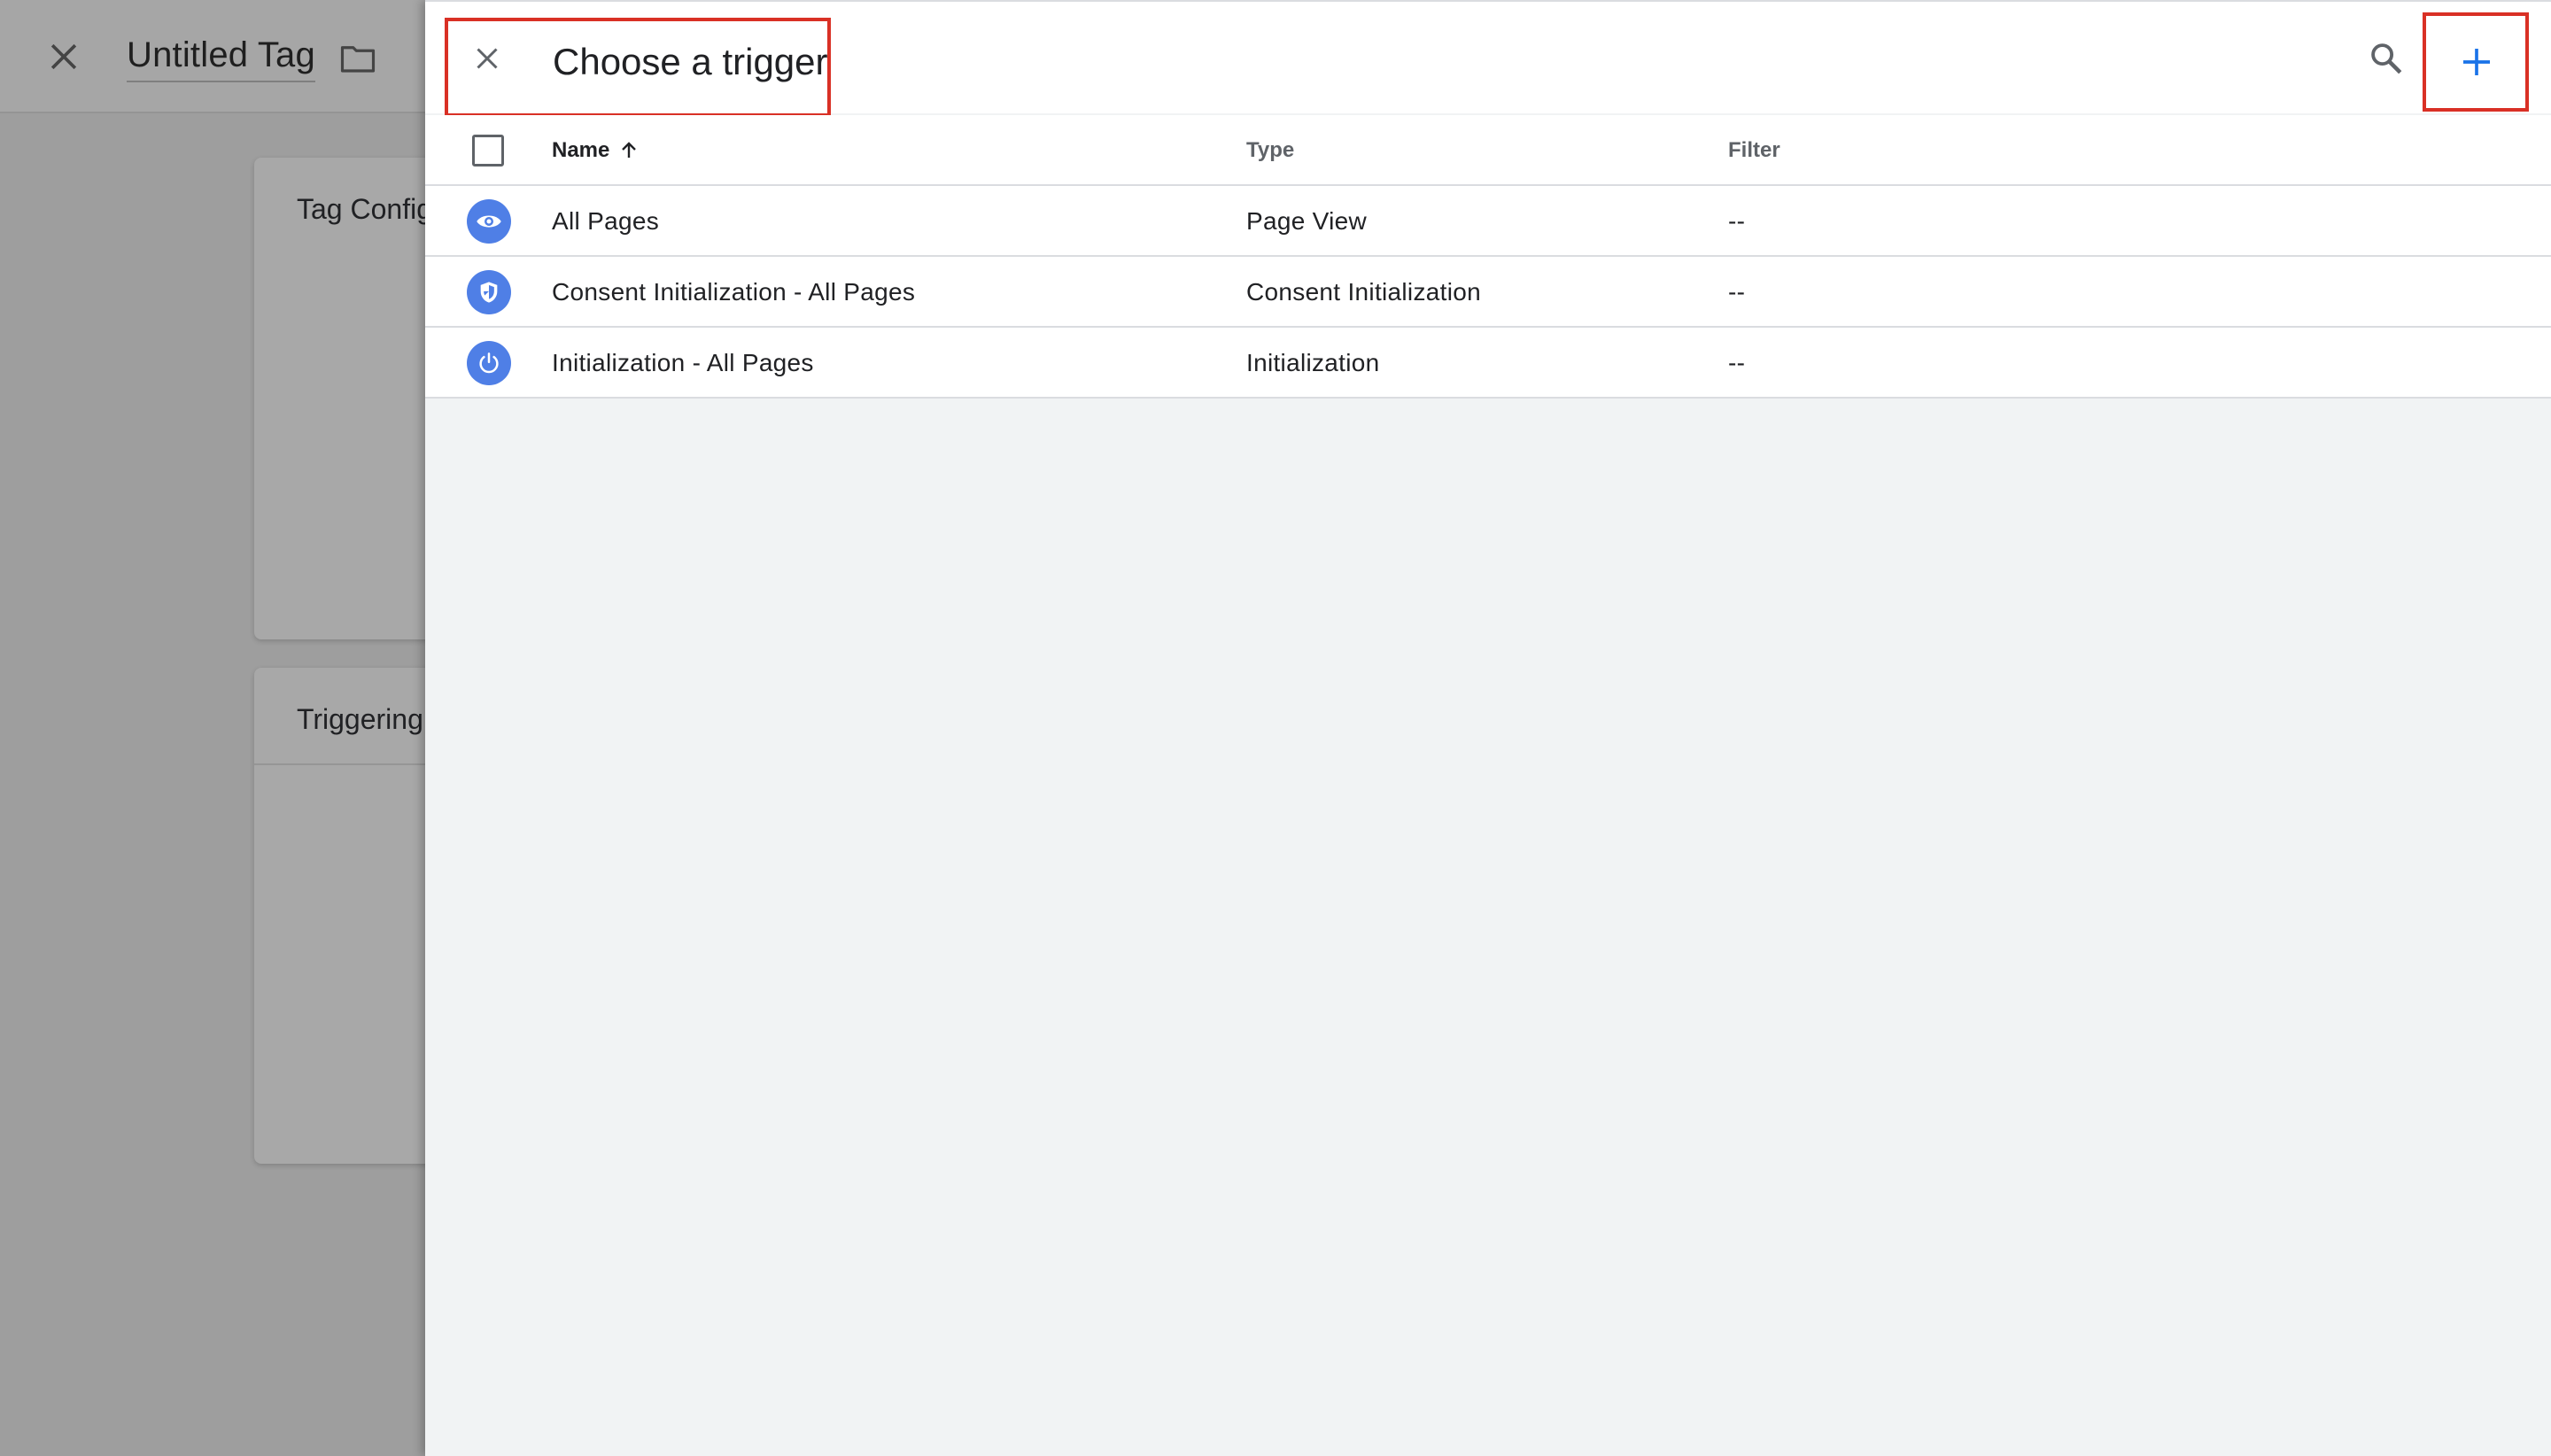 This screenshot has width=2551, height=1456. I want to click on folder-icon, so click(358, 59).